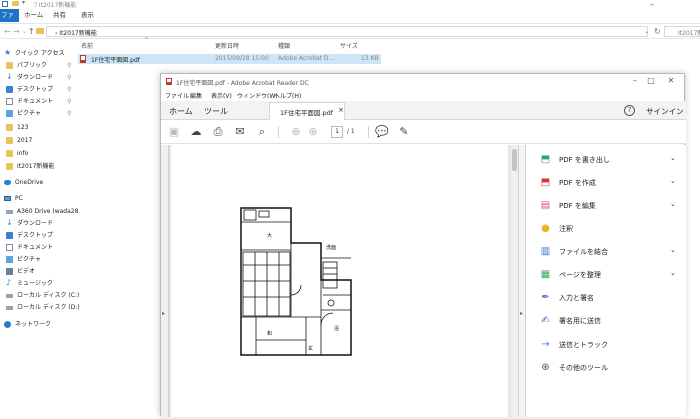  What do you see at coordinates (651, 80) in the screenshot?
I see `maximize-button: □` at bounding box center [651, 80].